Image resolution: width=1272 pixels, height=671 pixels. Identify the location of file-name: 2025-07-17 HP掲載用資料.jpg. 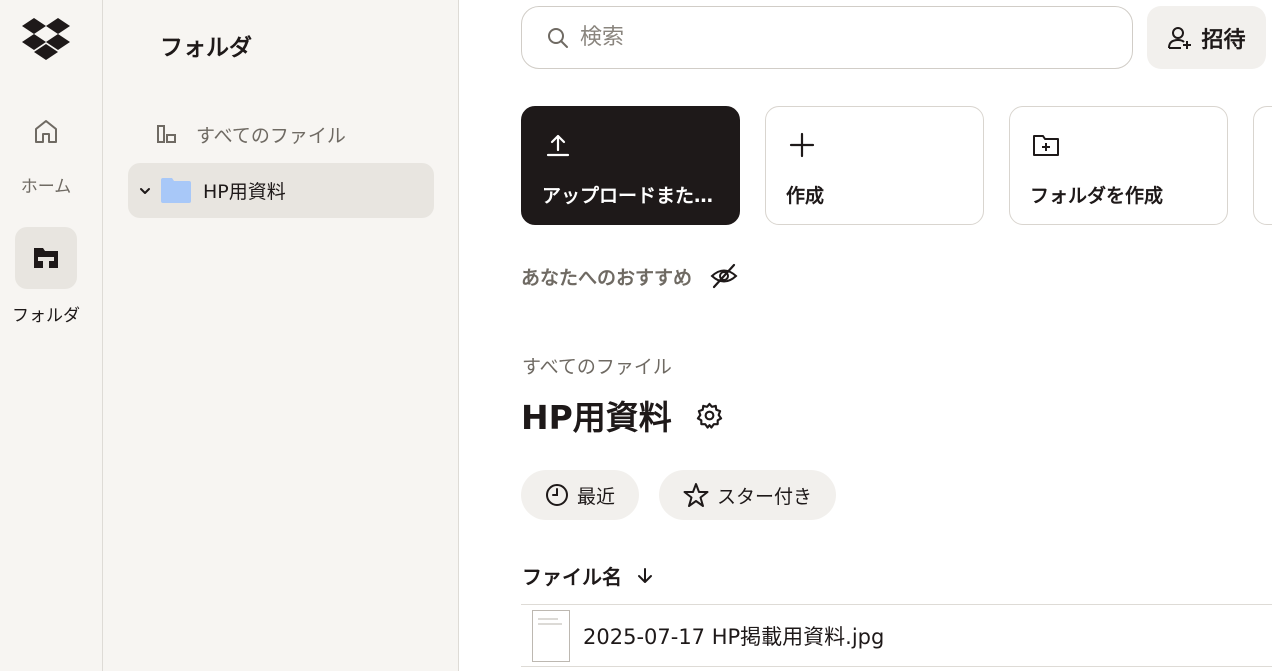
(734, 636).